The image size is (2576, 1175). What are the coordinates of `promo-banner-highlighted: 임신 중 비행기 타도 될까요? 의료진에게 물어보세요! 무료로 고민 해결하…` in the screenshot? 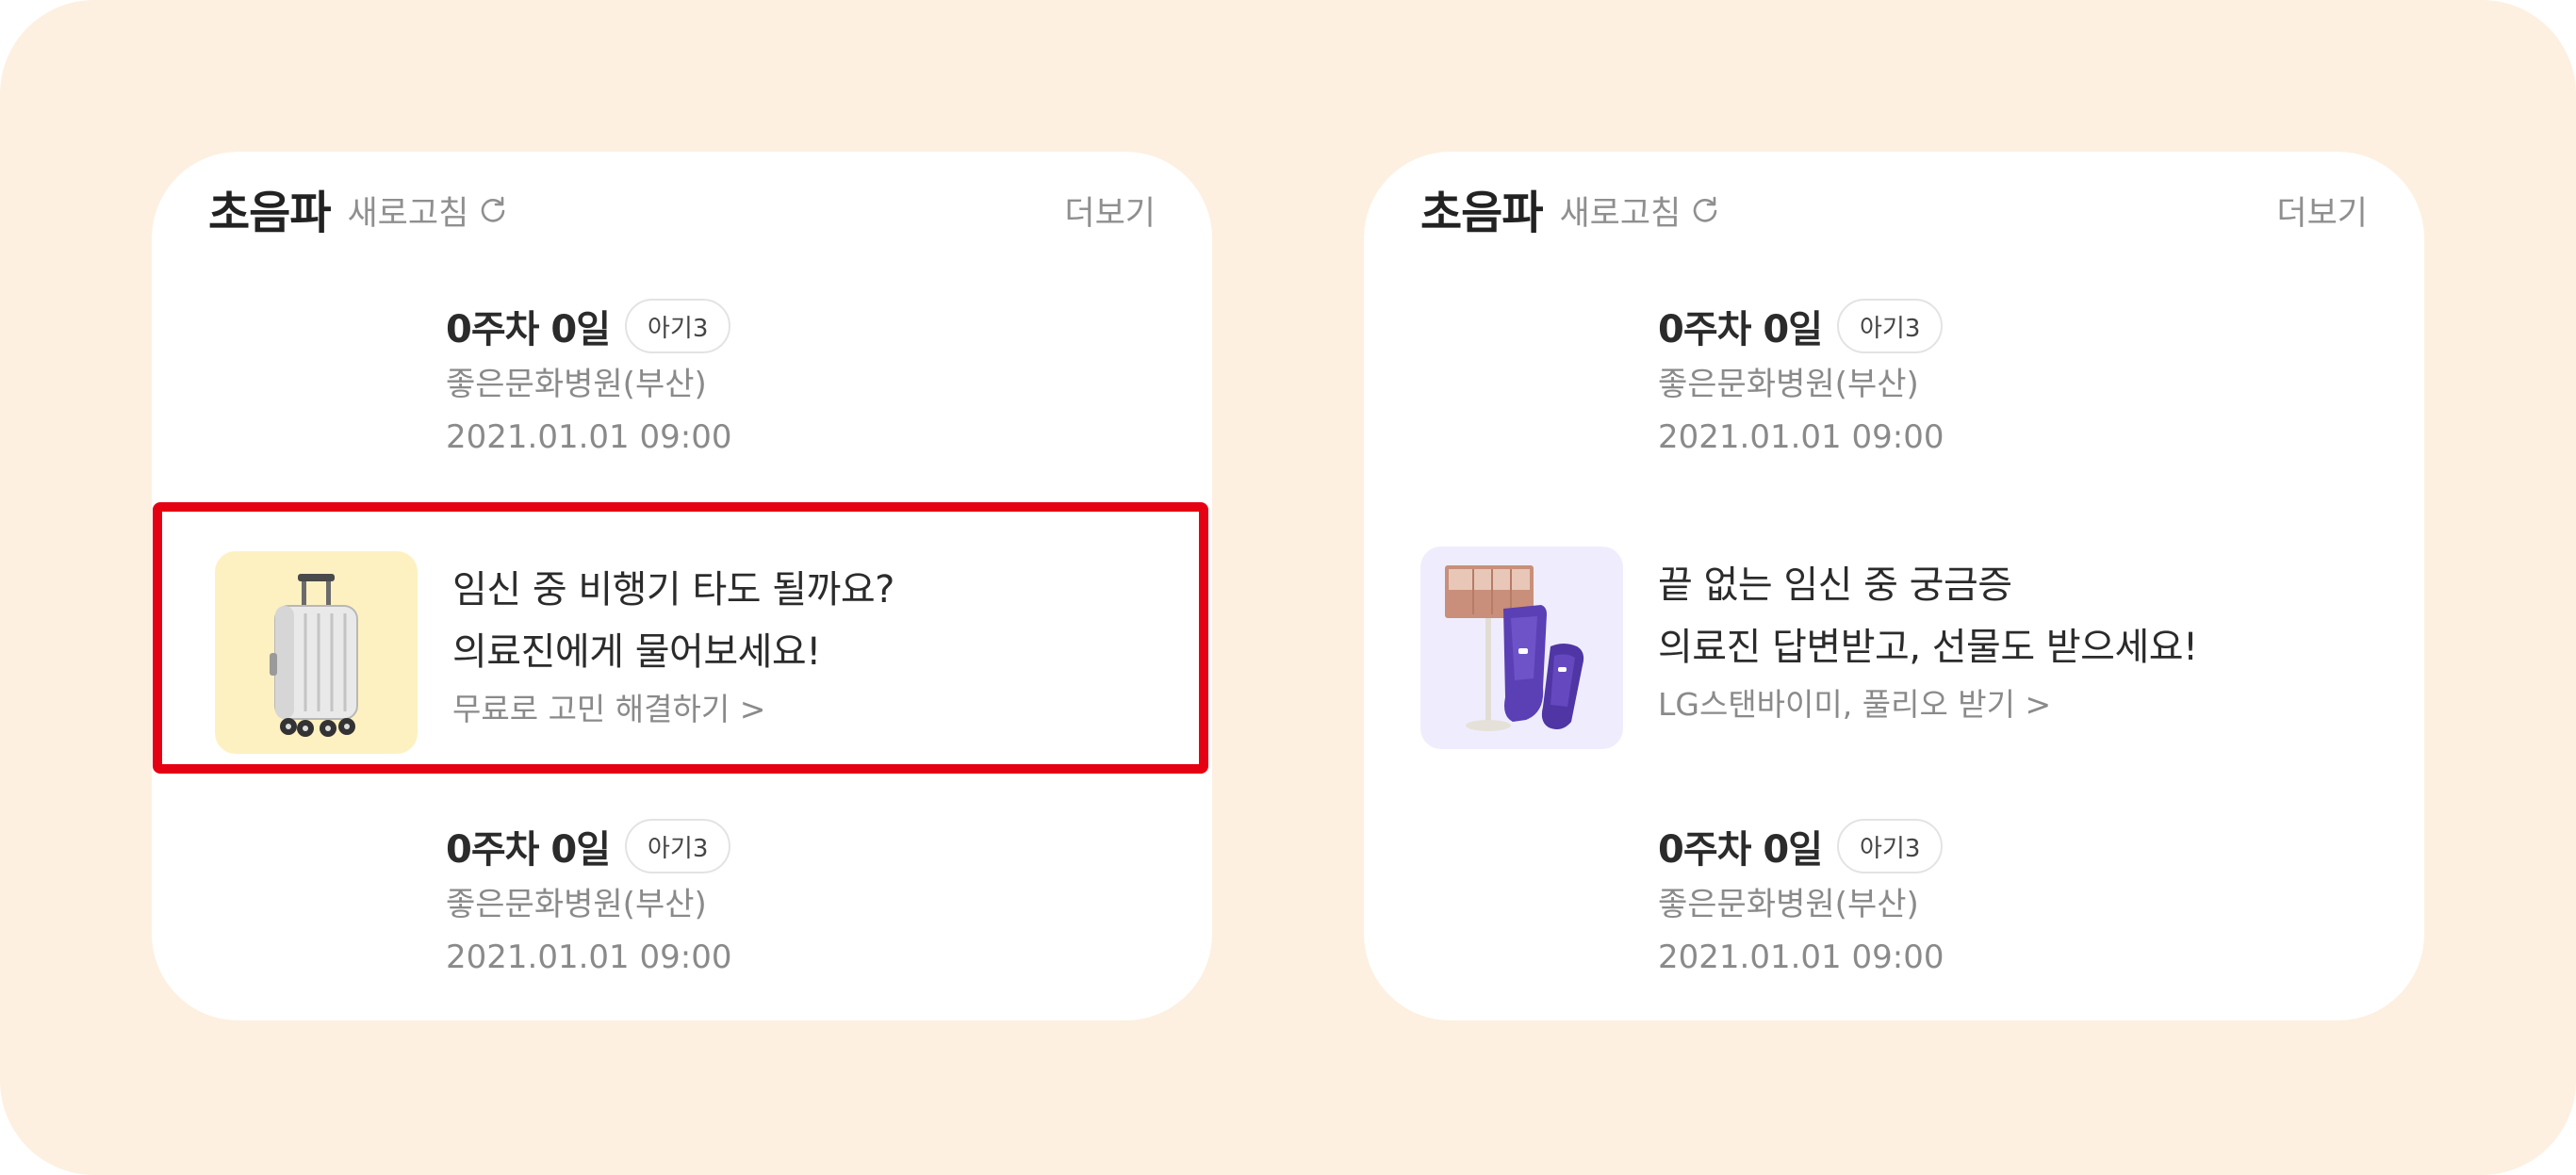 It's located at (680, 638).